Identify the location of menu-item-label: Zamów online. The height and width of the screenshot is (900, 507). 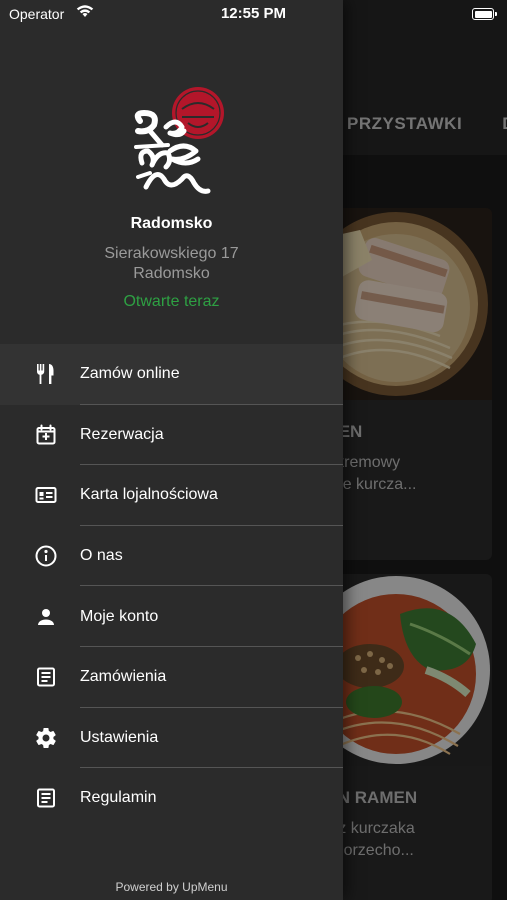
(130, 374).